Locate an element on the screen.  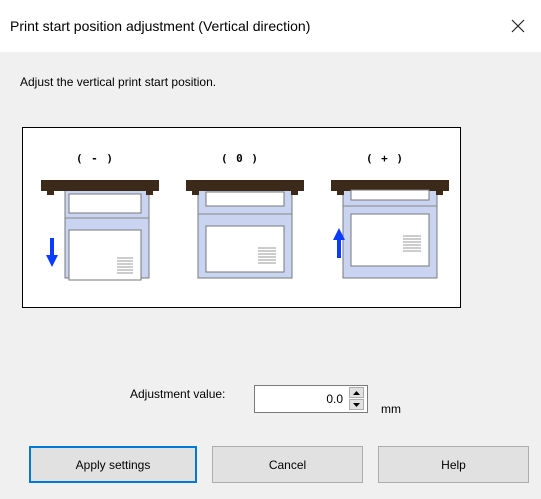
close-icon is located at coordinates (518, 26).